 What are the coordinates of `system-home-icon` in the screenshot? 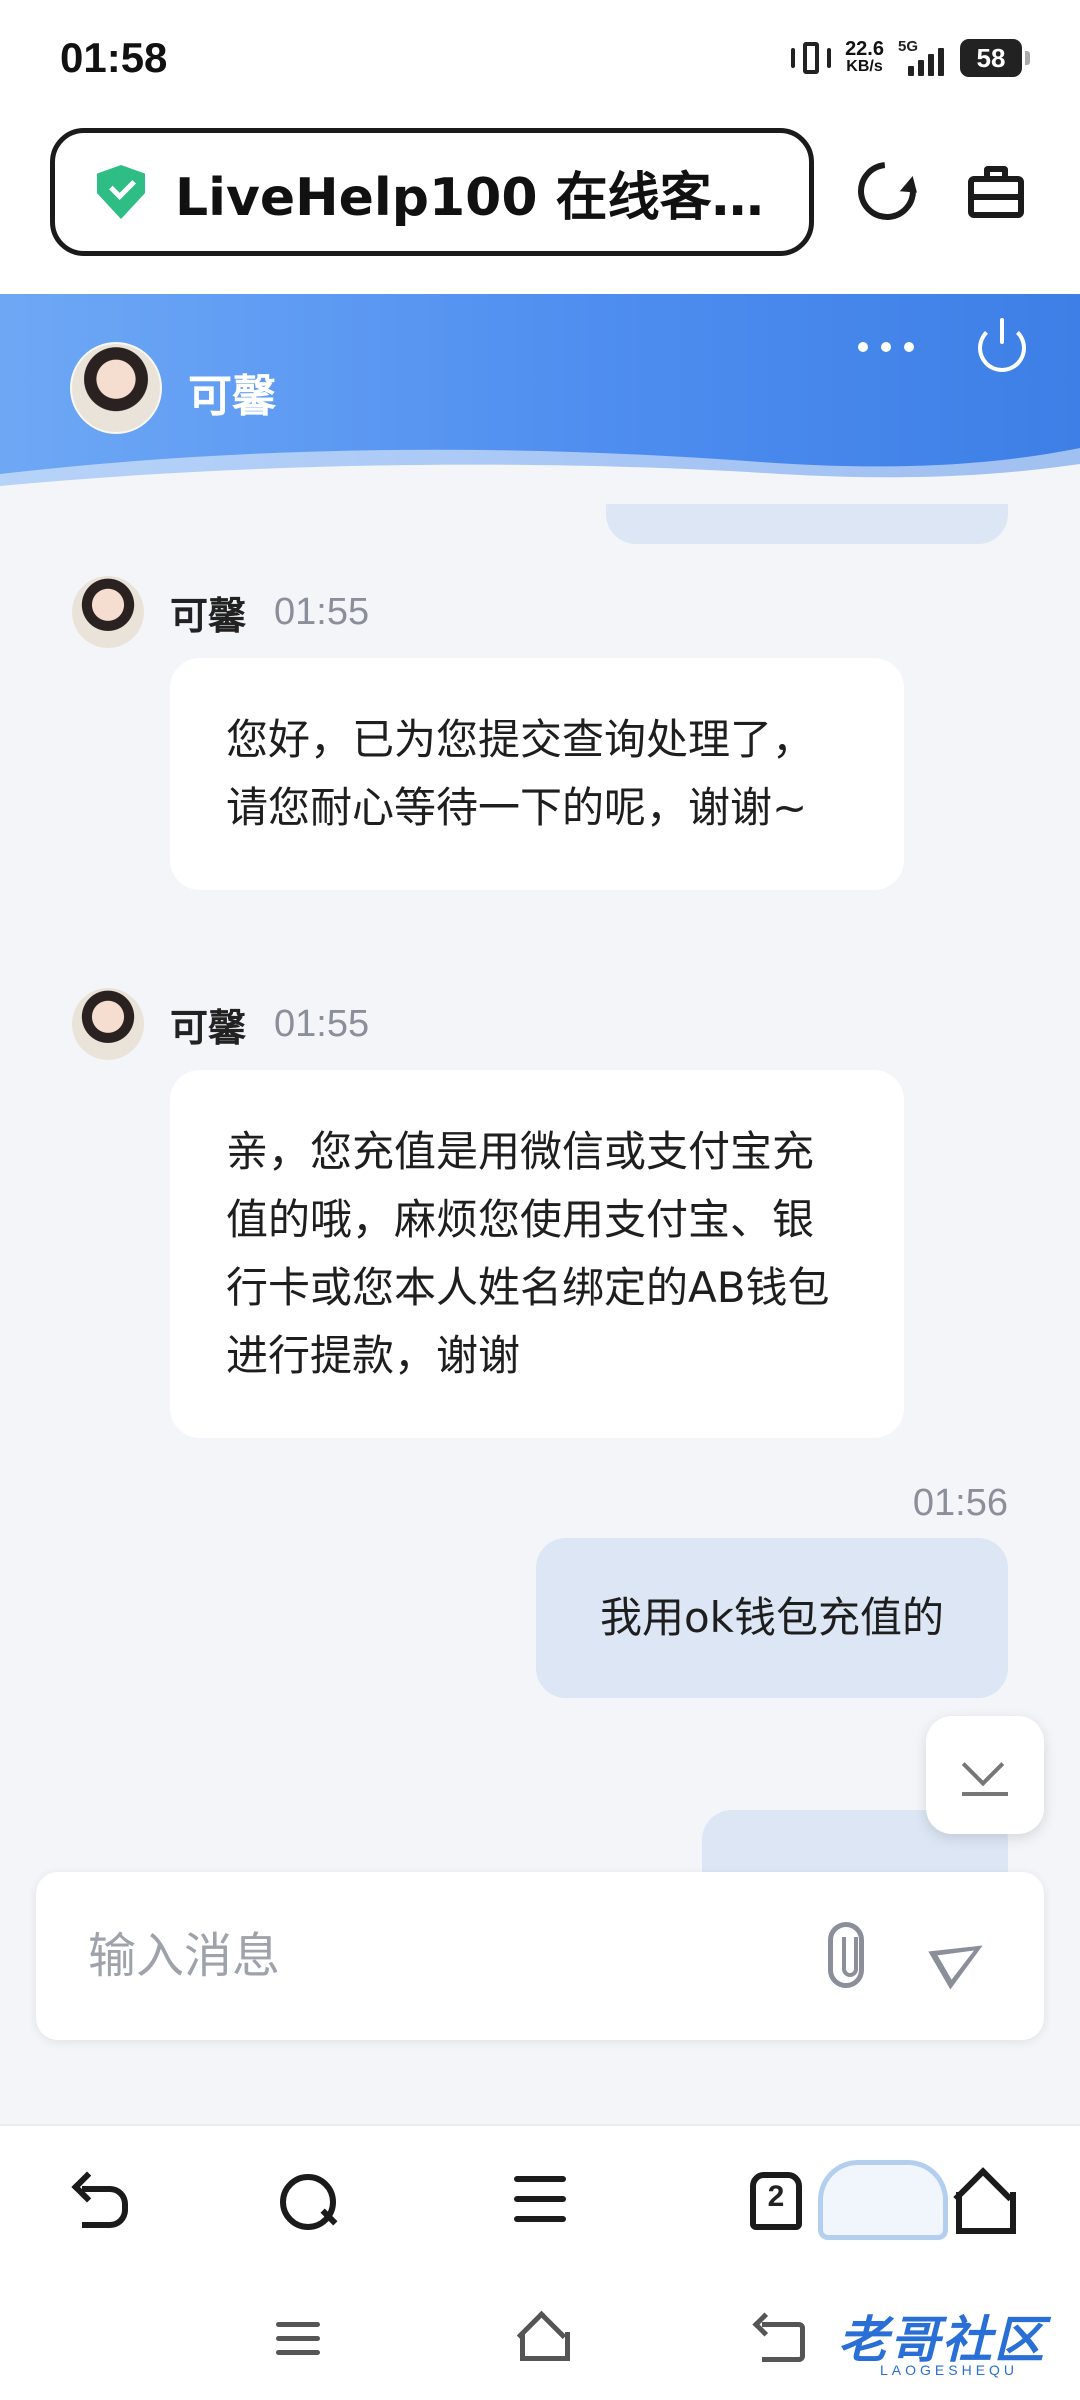 It's located at (540, 2338).